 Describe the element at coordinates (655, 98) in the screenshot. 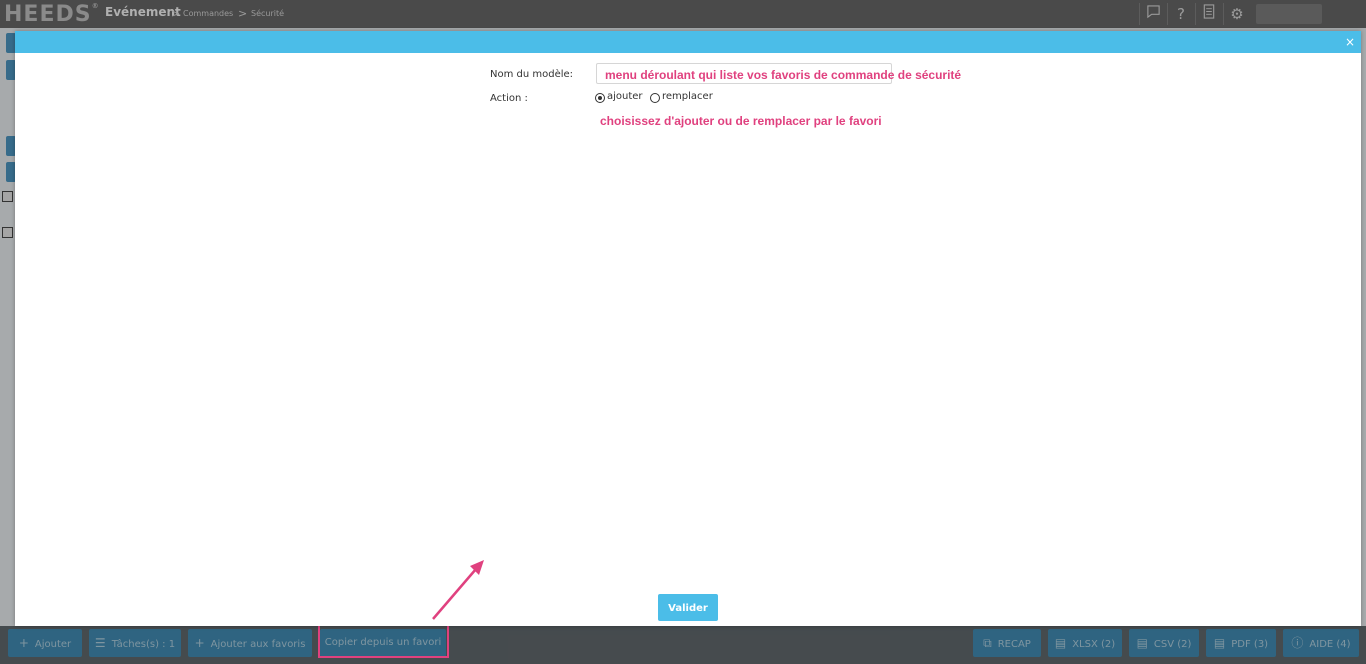

I see `radio-replace` at that location.